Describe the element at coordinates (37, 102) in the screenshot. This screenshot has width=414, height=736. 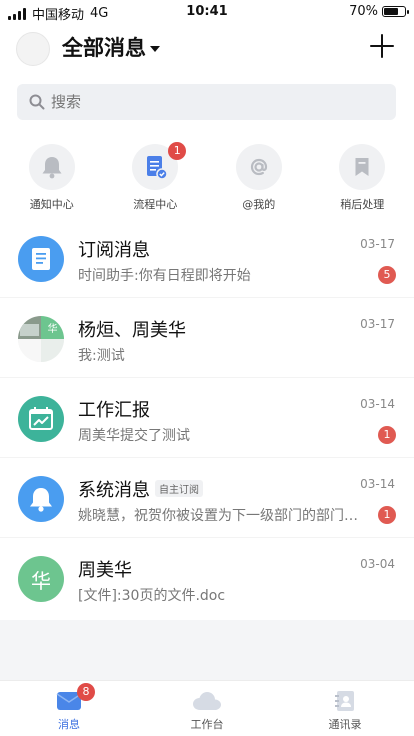
I see `search-icon` at that location.